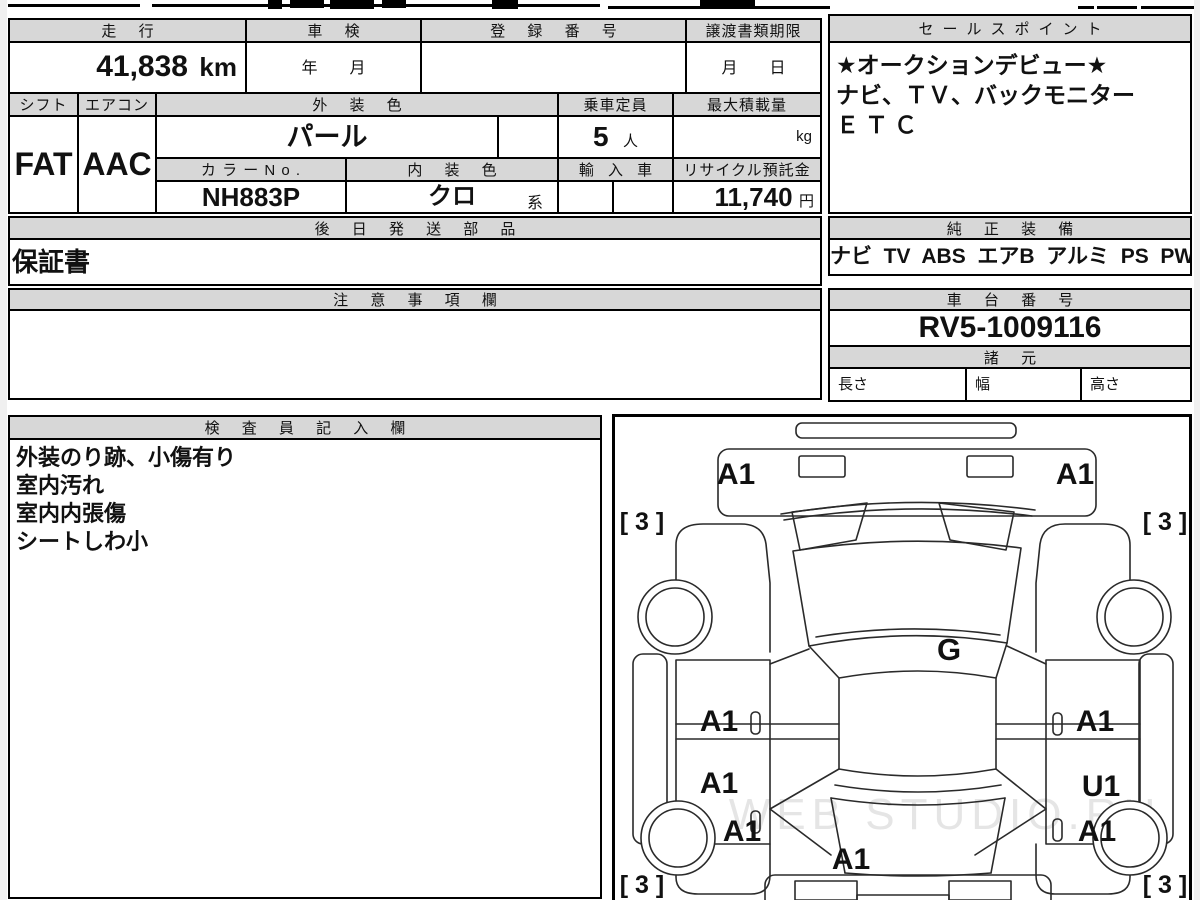 This screenshot has width=1200, height=900. What do you see at coordinates (907, 482) in the screenshot?
I see `front-bumper` at bounding box center [907, 482].